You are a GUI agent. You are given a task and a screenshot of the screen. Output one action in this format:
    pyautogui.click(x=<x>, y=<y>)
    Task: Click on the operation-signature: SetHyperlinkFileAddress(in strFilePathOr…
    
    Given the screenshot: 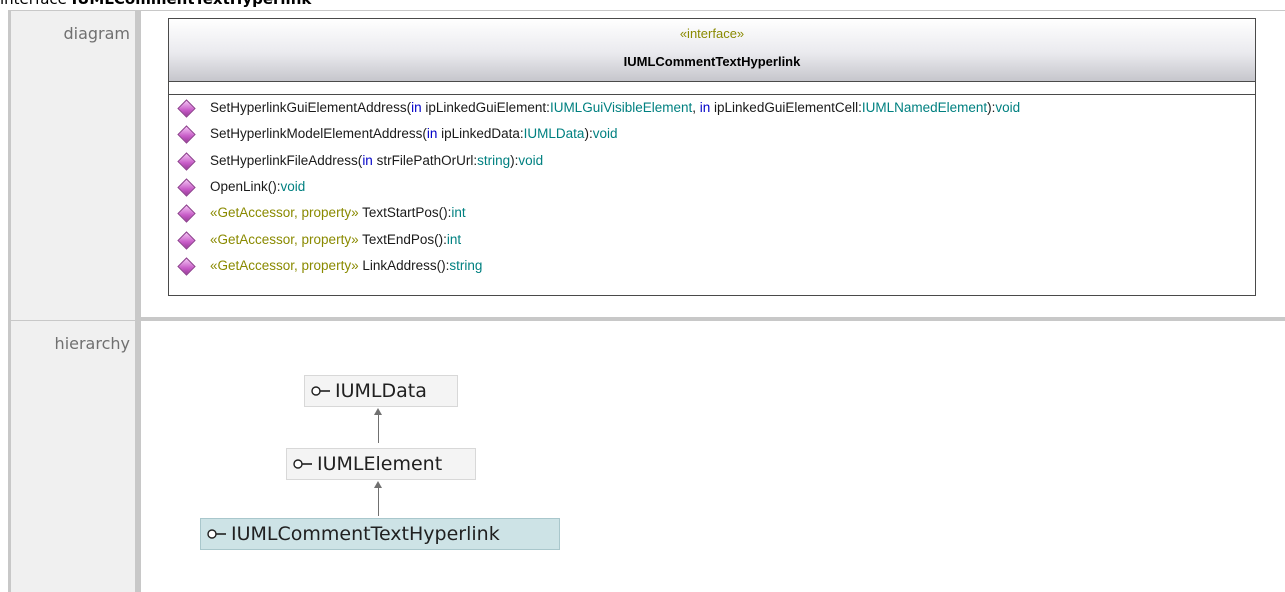 What is the action you would take?
    pyautogui.click(x=376, y=161)
    